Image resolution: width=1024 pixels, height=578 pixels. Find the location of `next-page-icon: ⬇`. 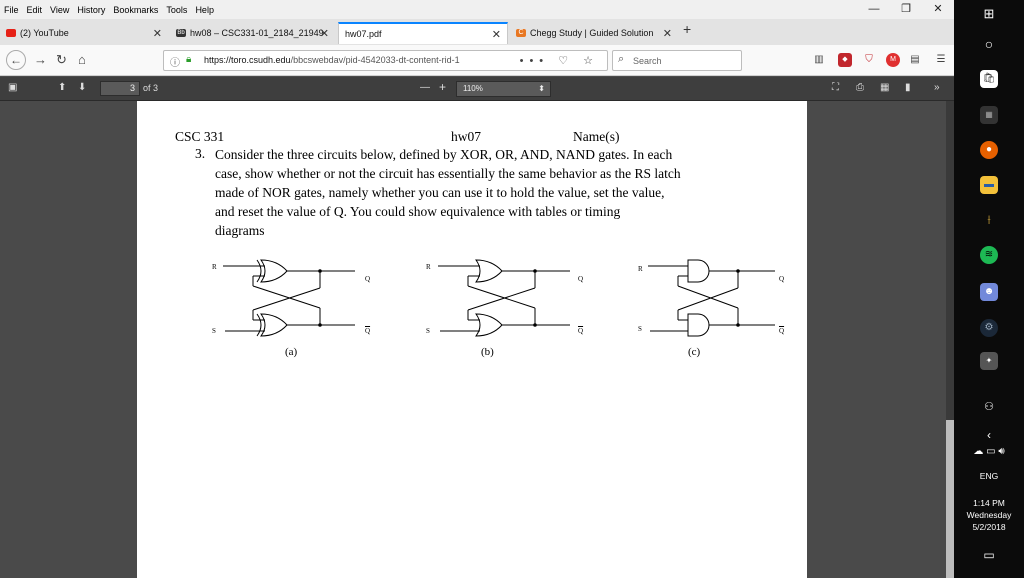

next-page-icon: ⬇ is located at coordinates (82, 87).